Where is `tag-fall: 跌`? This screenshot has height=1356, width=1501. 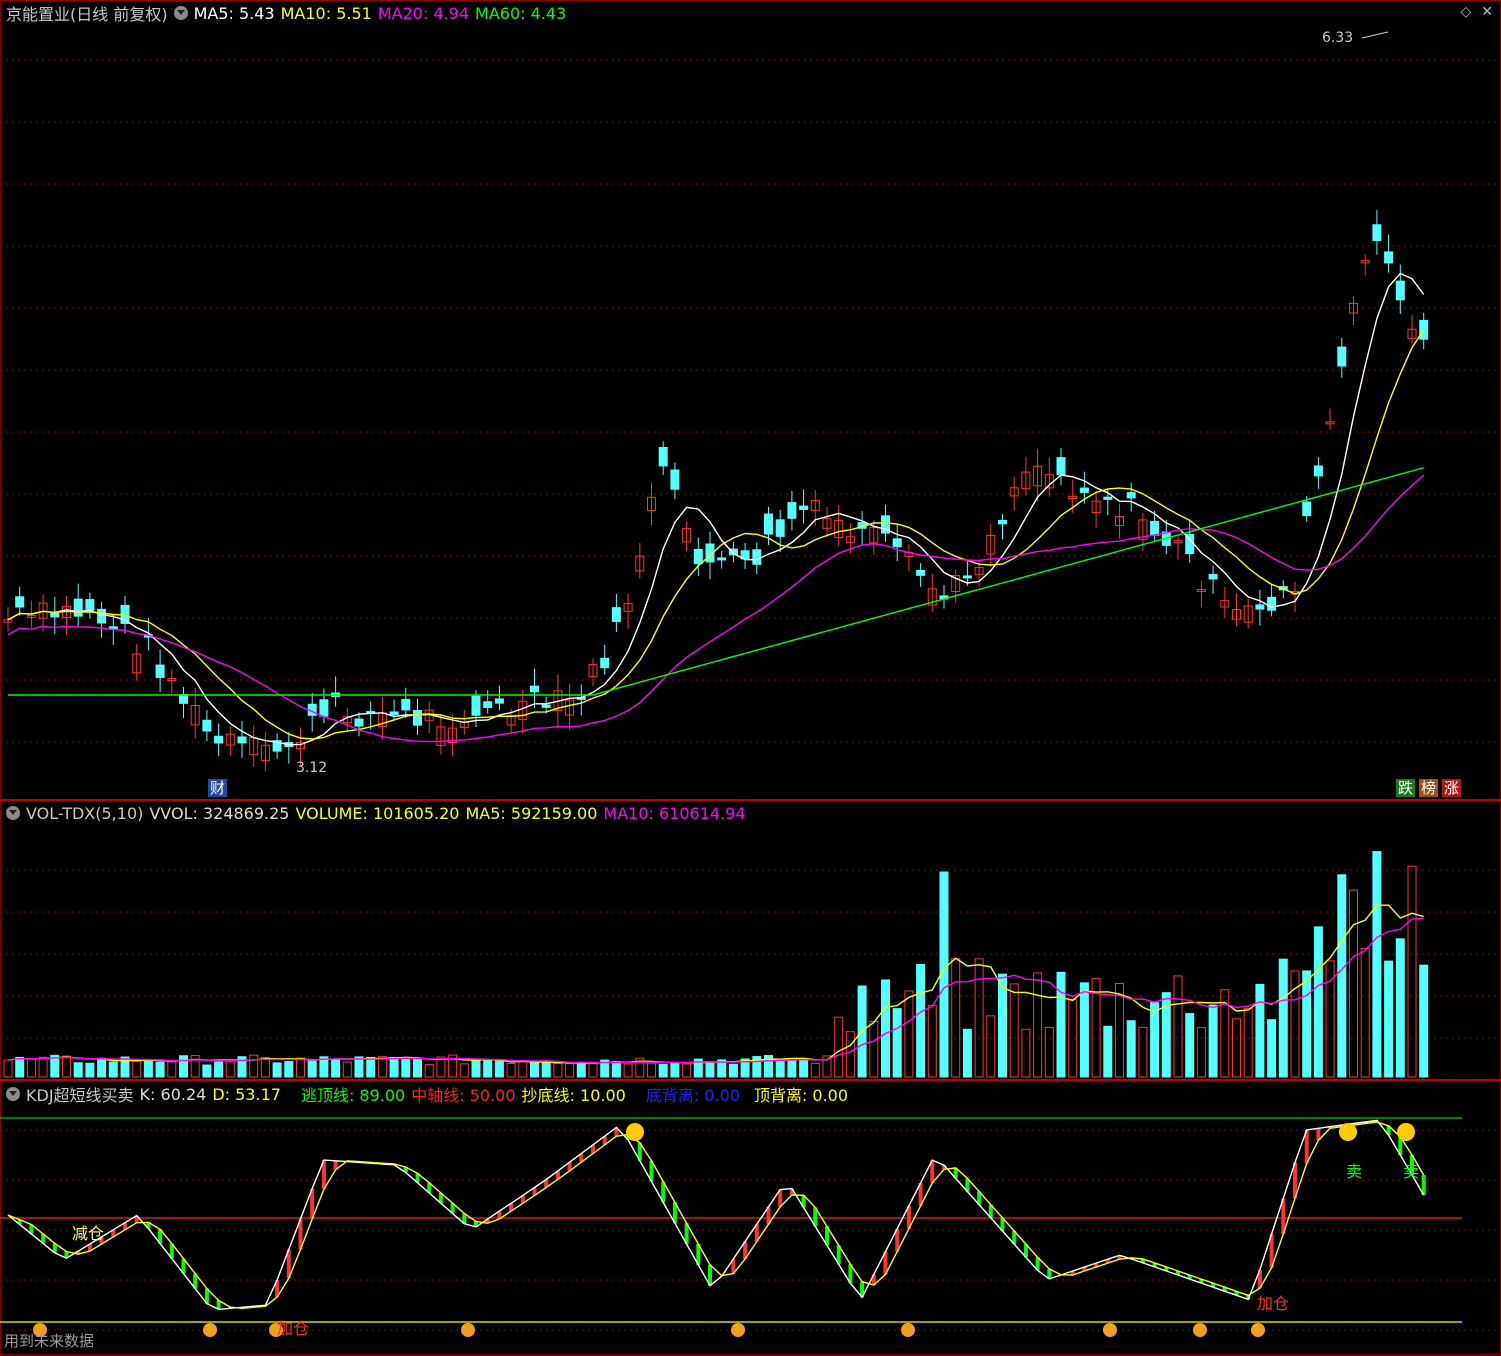
tag-fall: 跌 is located at coordinates (1406, 788).